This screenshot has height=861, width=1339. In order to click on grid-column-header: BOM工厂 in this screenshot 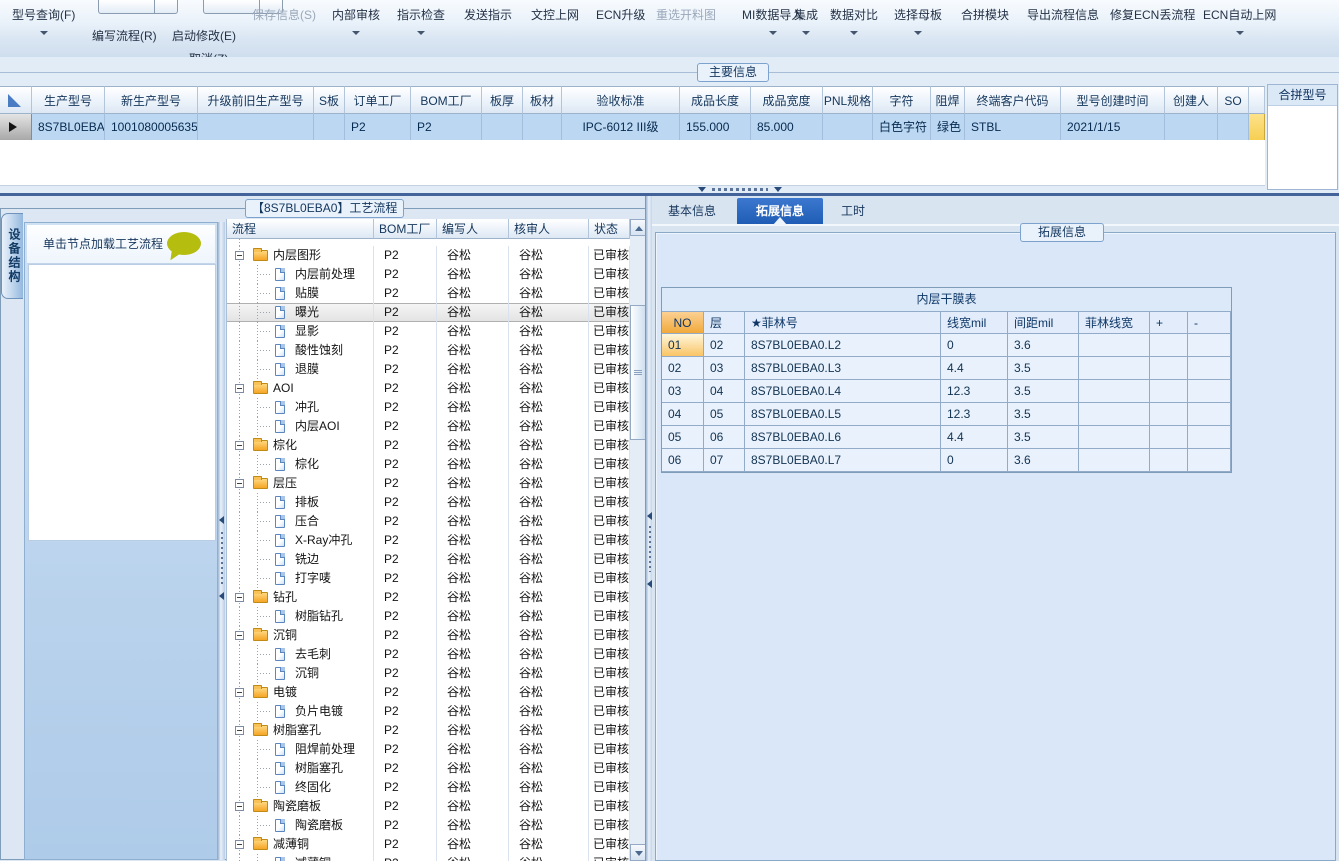, I will do `click(446, 100)`.